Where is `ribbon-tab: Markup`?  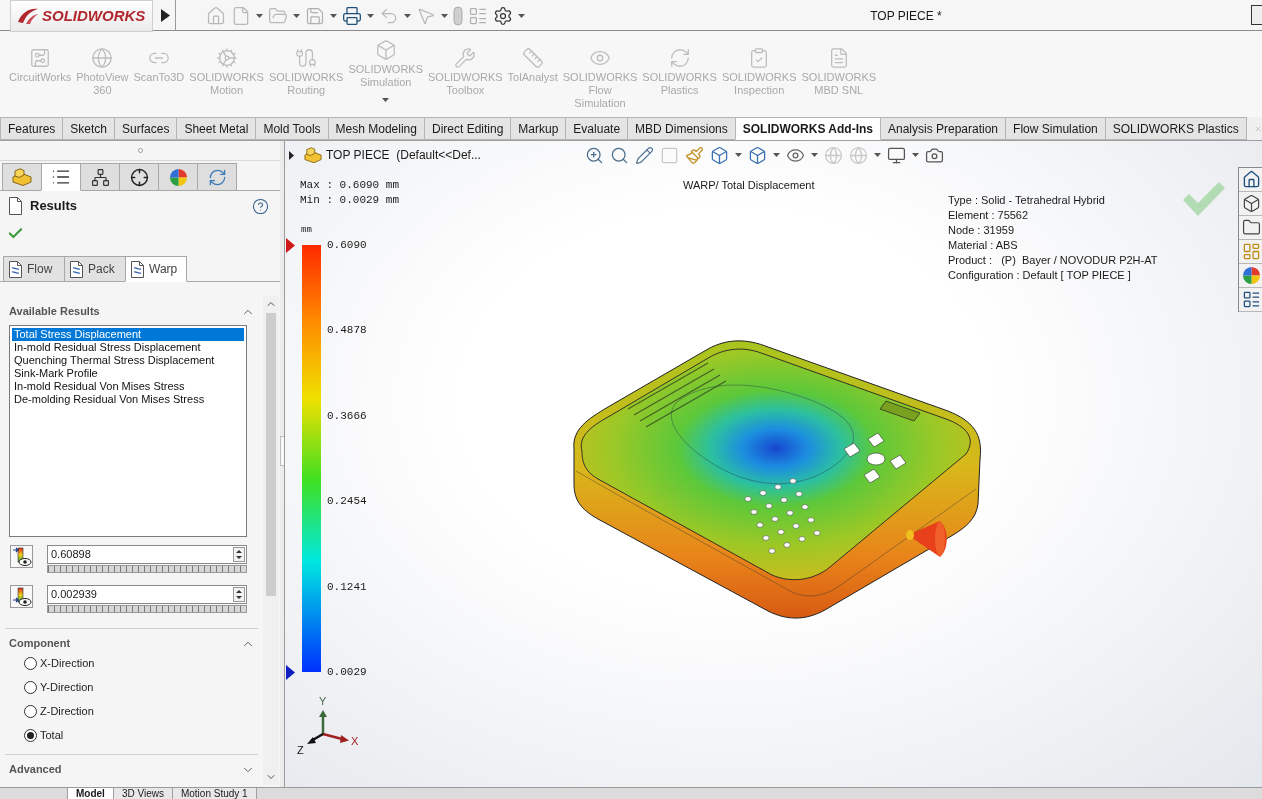 ribbon-tab: Markup is located at coordinates (538, 128).